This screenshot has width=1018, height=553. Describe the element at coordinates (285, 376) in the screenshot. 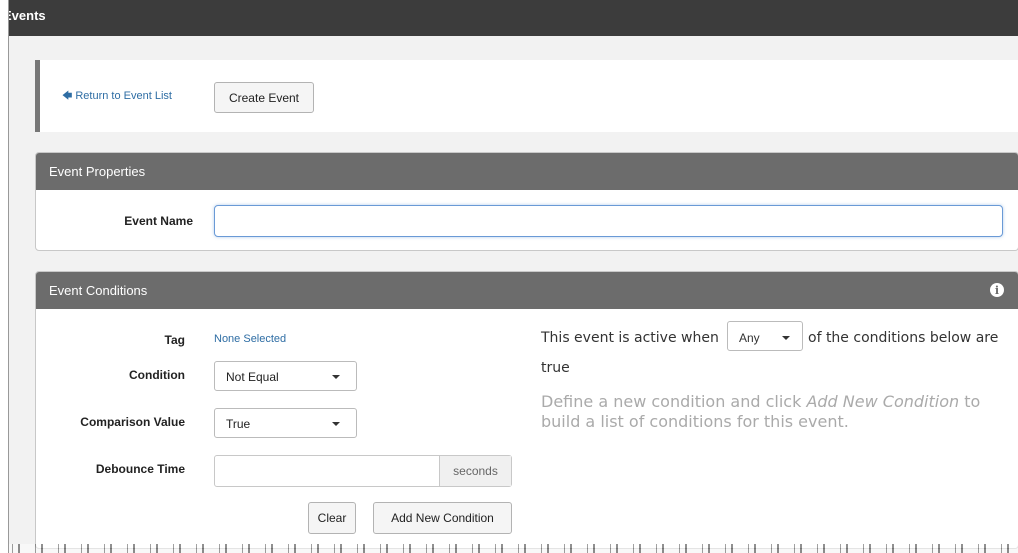

I see `condition-select: Not Equal` at that location.